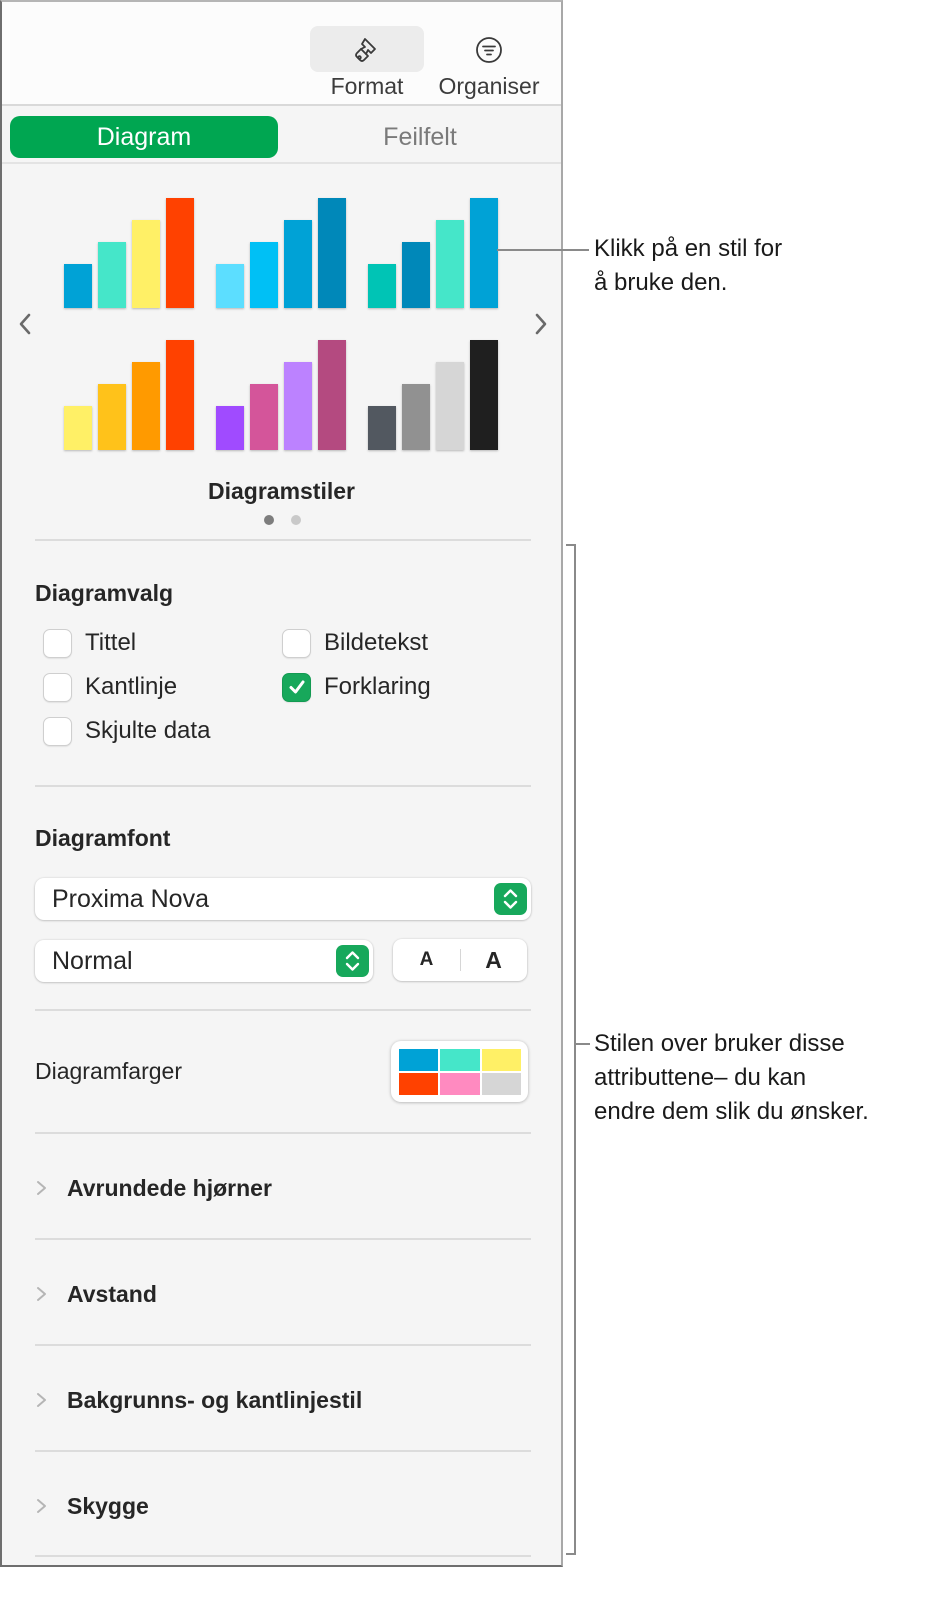 The image size is (947, 1604). Describe the element at coordinates (493, 960) in the screenshot. I see `increase-font-size-button: A` at that location.